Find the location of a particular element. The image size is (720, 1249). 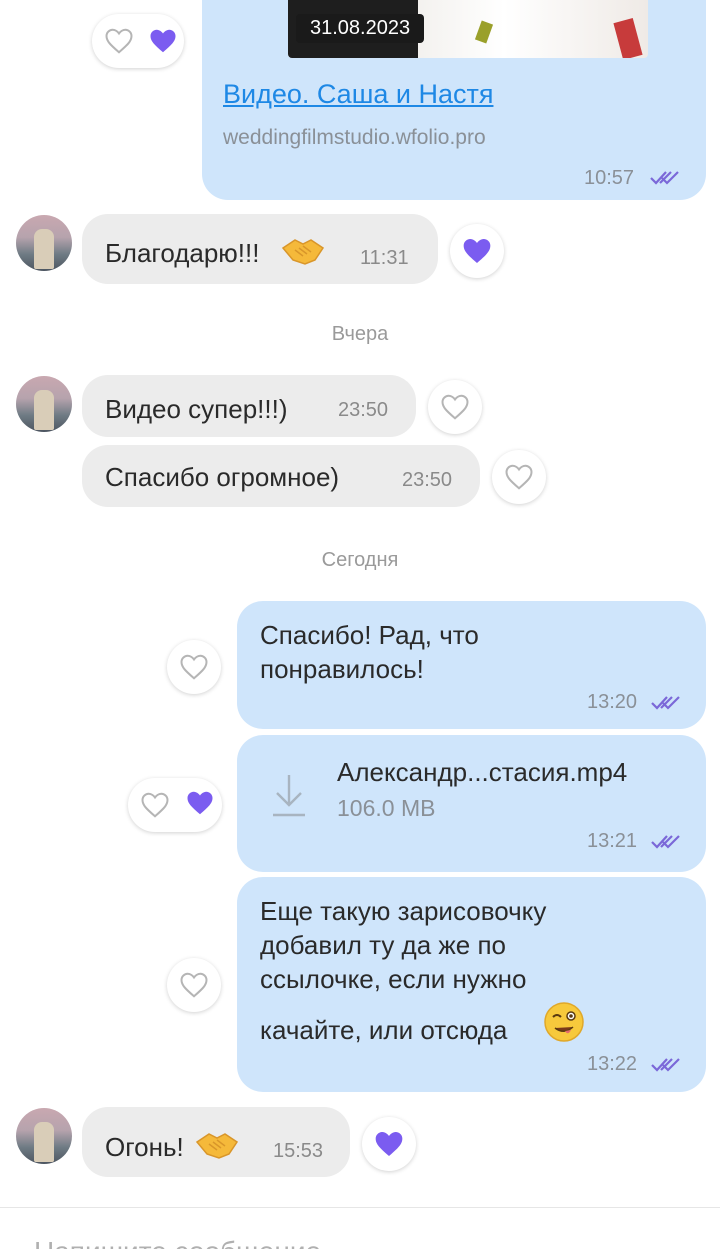

message-time: 15:53 is located at coordinates (298, 1151).